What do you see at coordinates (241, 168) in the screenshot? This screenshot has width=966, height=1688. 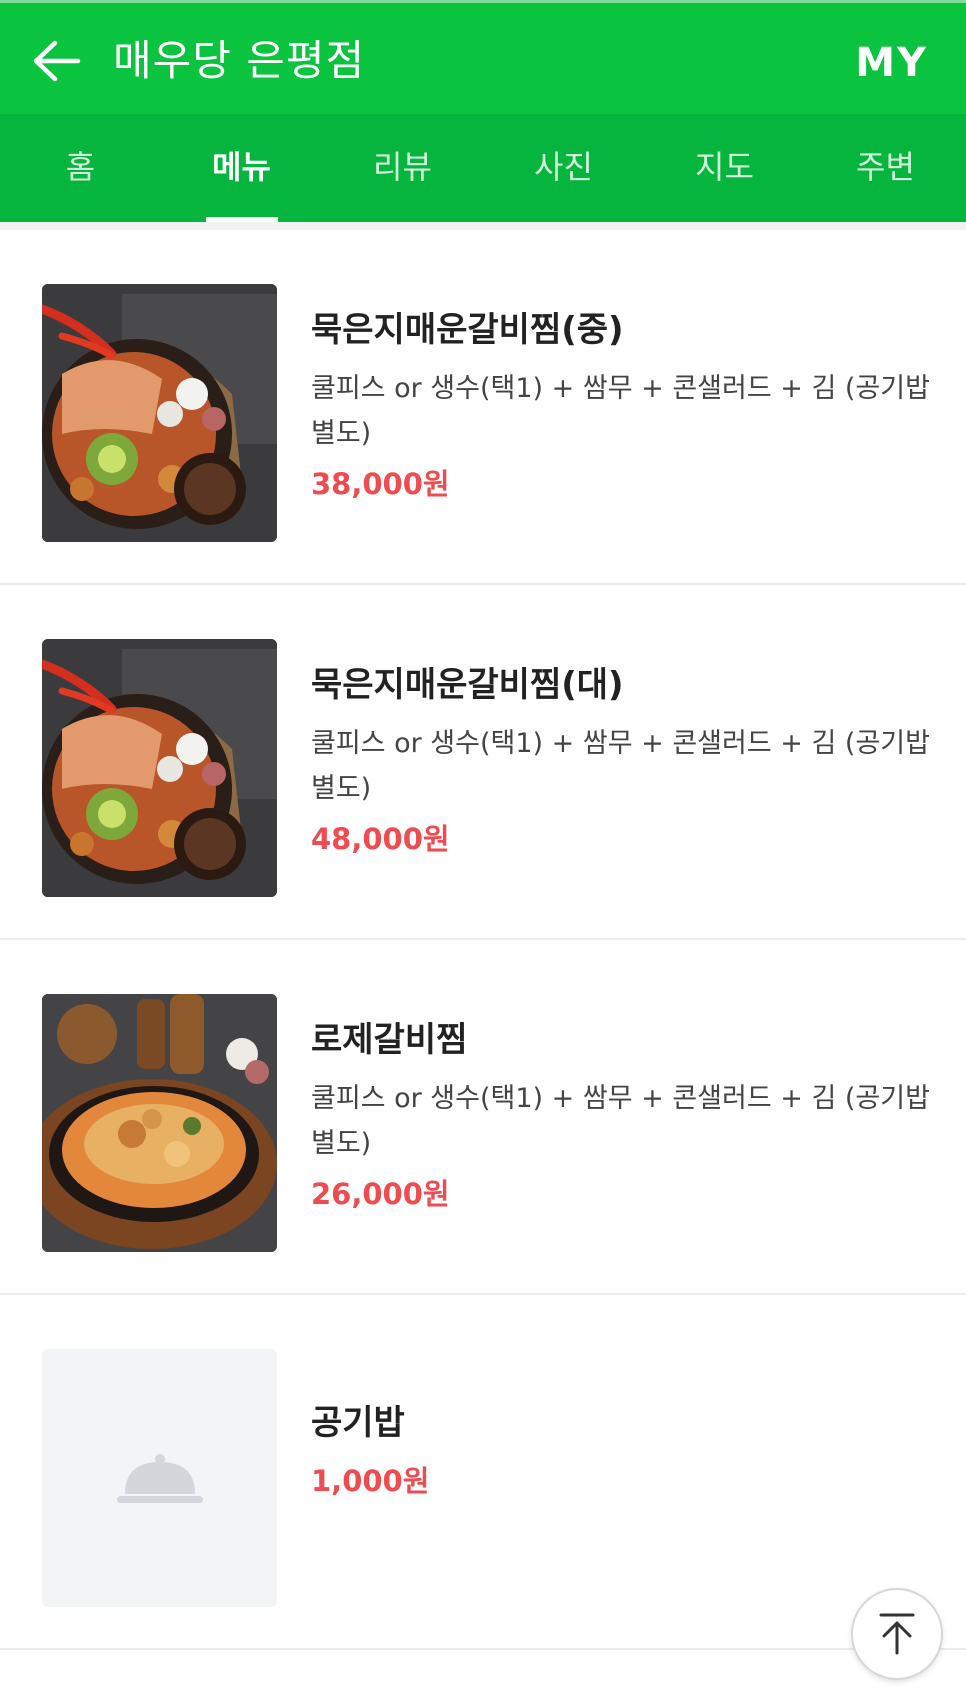 I see `tab-menu: 메뉴` at bounding box center [241, 168].